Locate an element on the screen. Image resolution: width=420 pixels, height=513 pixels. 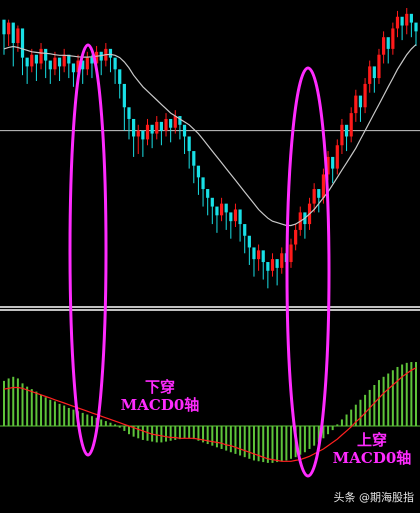
annotation-cross-down-line-2: MACD0轴 is located at coordinates (160, 405).